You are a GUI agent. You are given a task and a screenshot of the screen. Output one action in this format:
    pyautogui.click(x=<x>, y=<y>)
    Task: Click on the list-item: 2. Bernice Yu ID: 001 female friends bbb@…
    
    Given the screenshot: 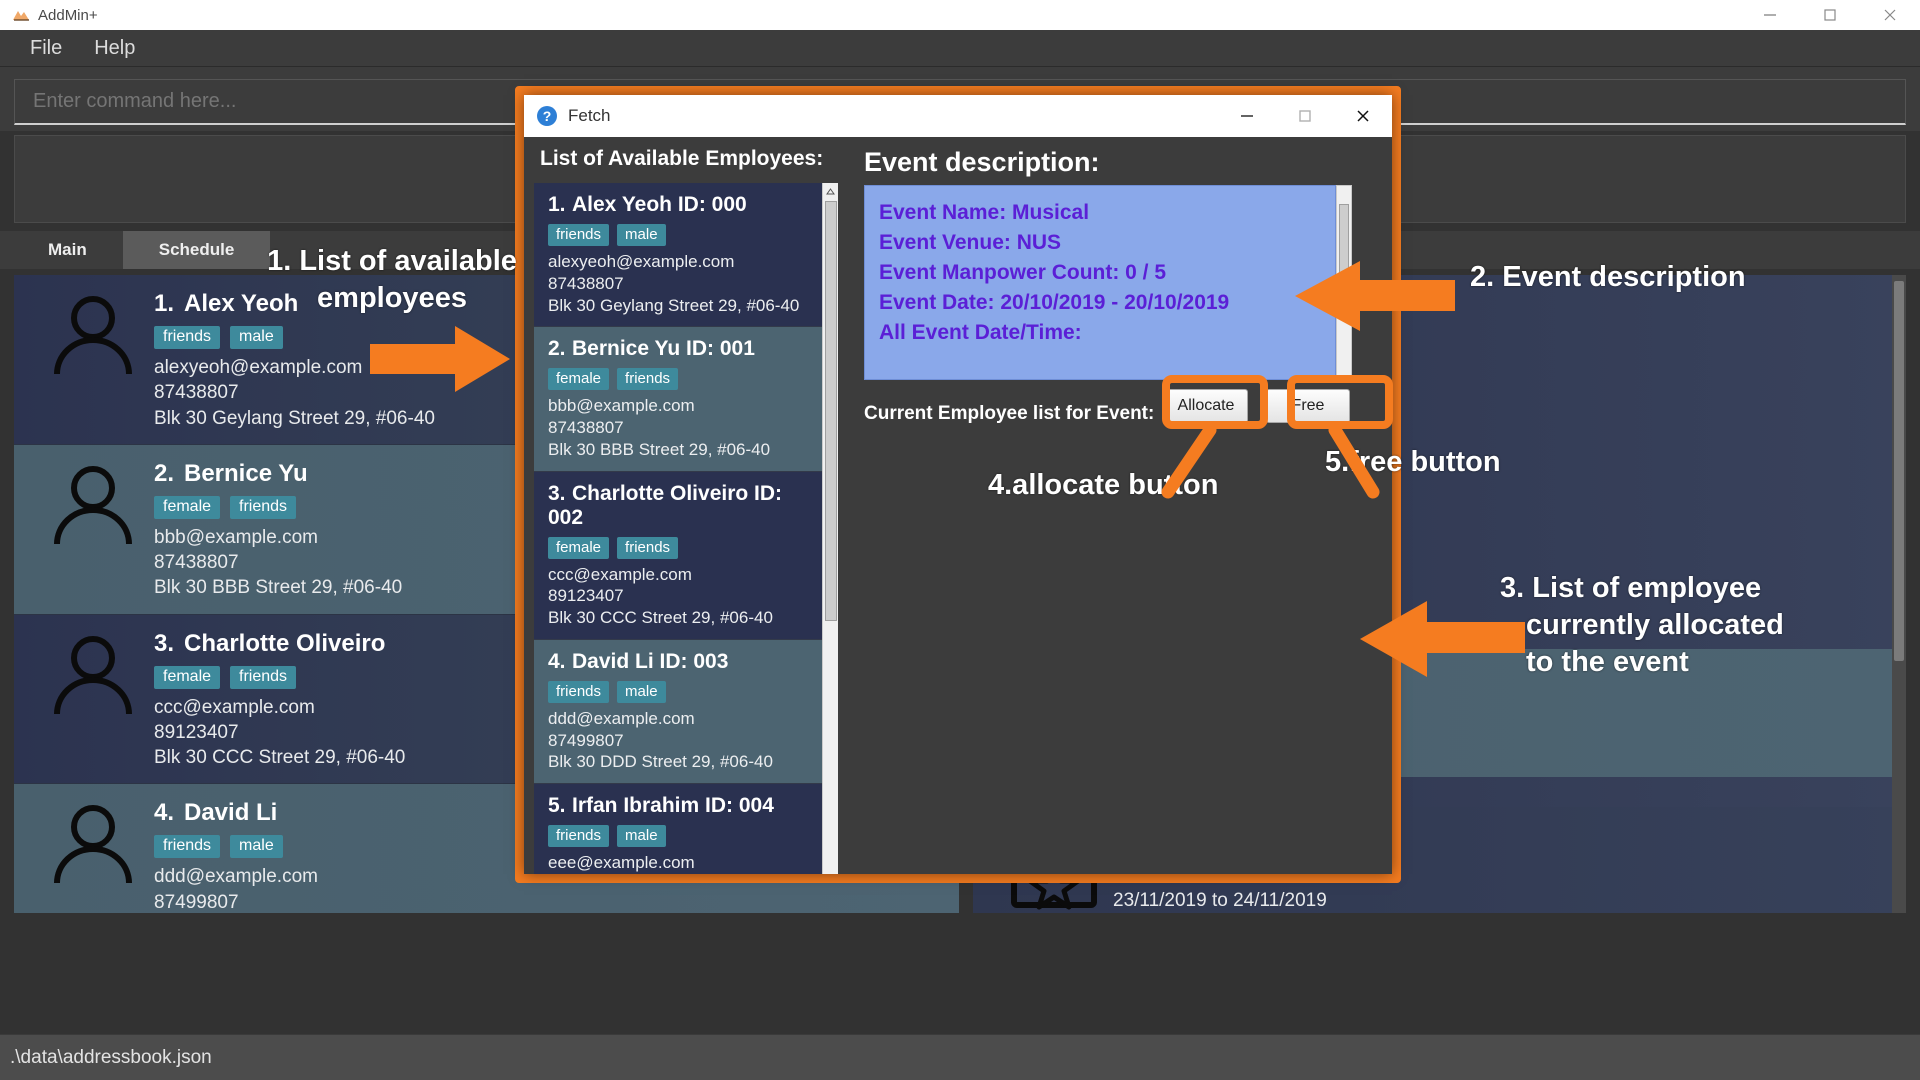 What is the action you would take?
    pyautogui.click(x=678, y=399)
    